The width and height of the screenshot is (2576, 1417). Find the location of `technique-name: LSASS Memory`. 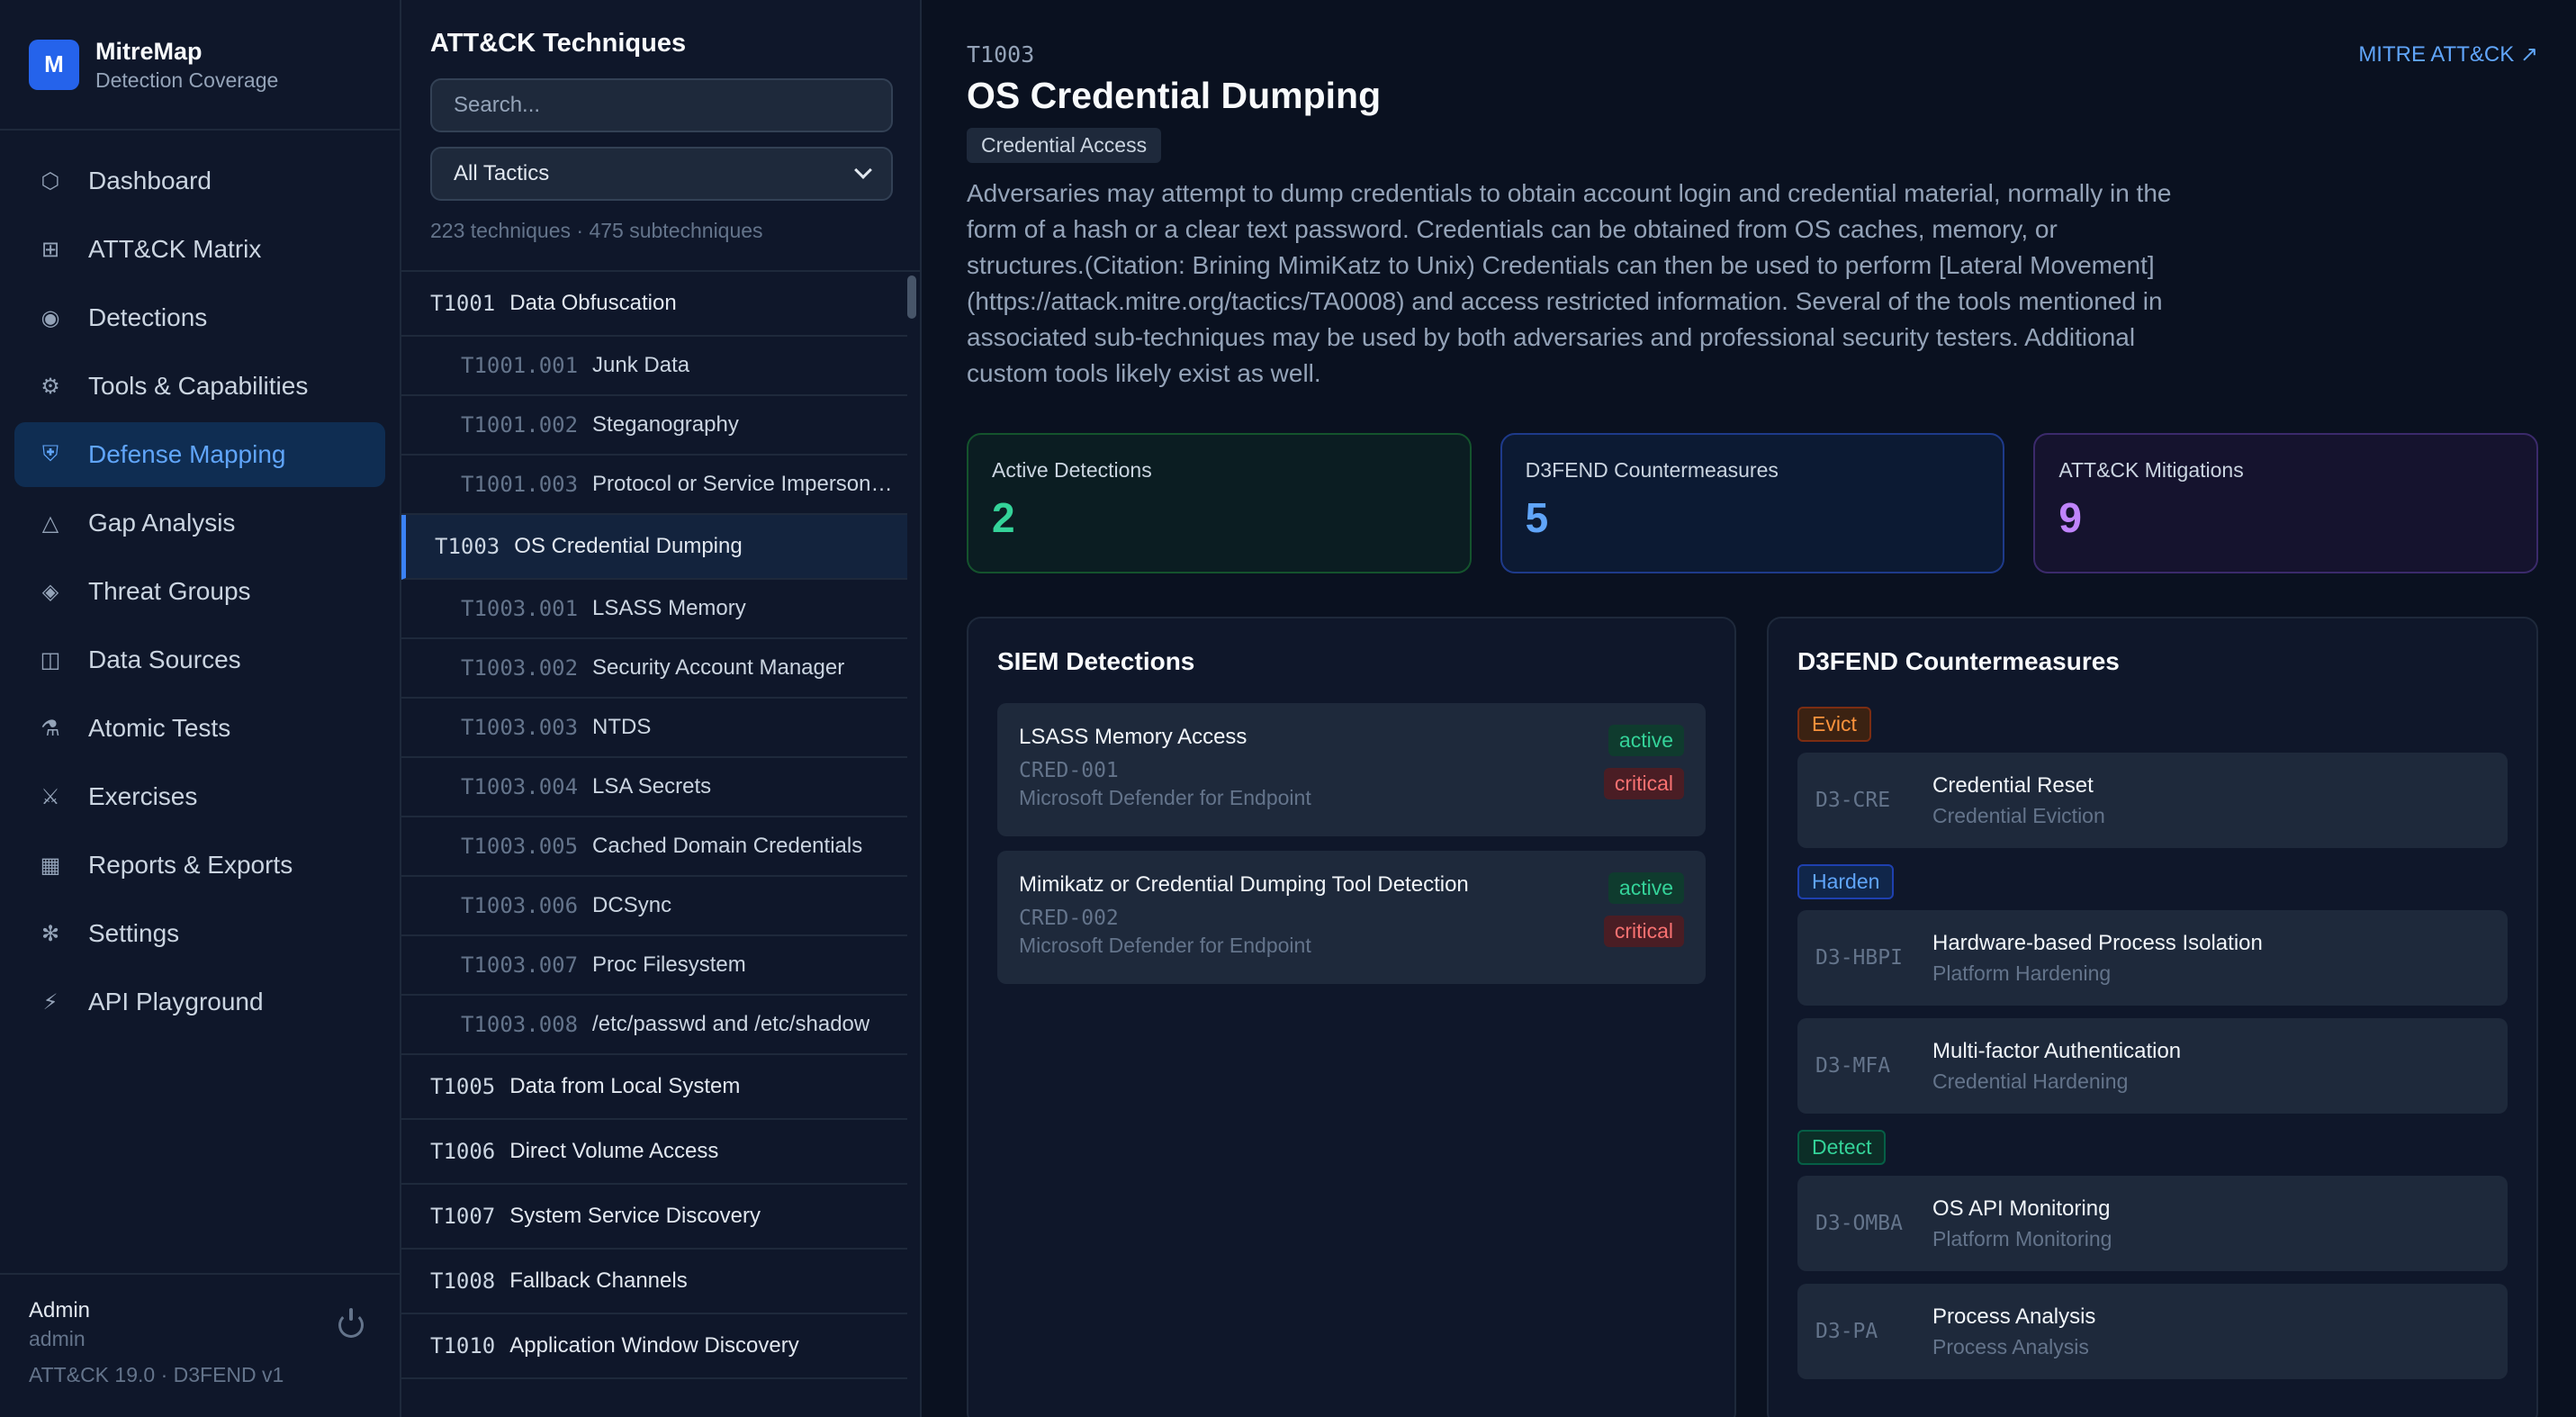

technique-name: LSASS Memory is located at coordinates (669, 608).